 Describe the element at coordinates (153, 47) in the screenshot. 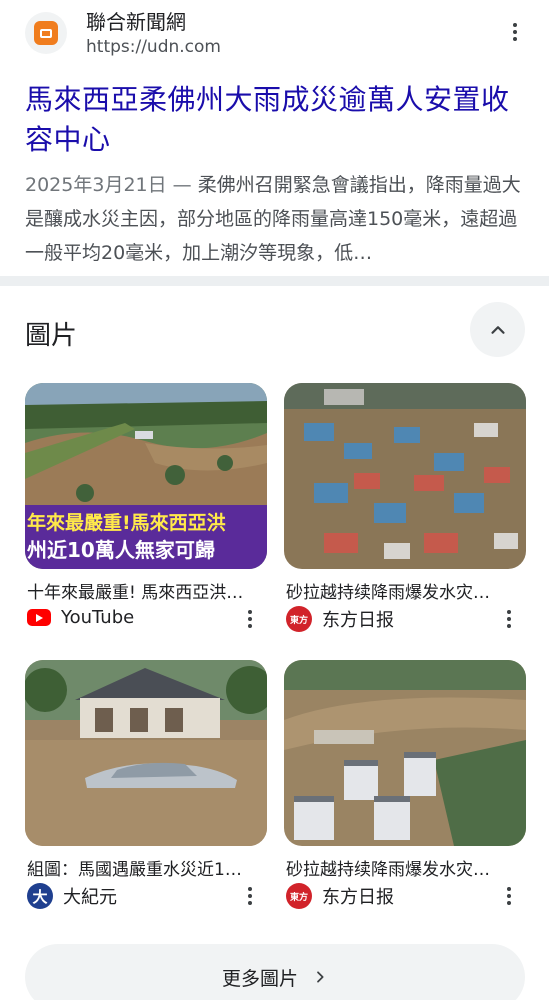

I see `site-url: https://udn.com` at that location.